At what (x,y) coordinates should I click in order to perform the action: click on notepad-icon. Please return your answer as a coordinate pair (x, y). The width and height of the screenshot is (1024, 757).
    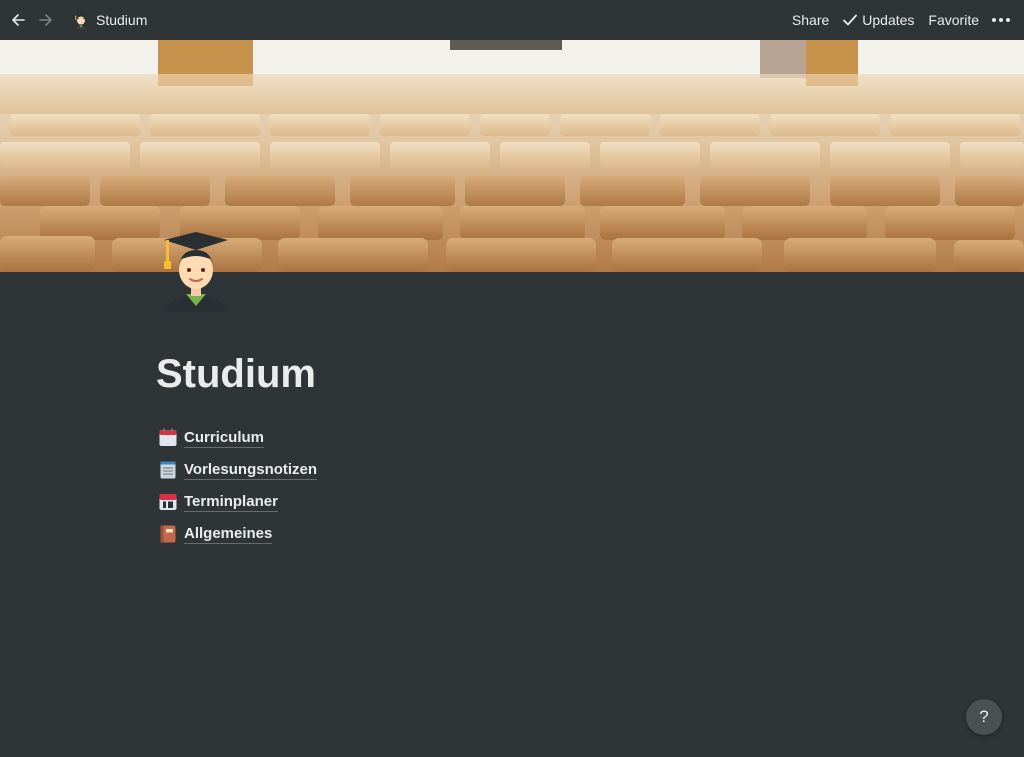
    Looking at the image, I should click on (168, 470).